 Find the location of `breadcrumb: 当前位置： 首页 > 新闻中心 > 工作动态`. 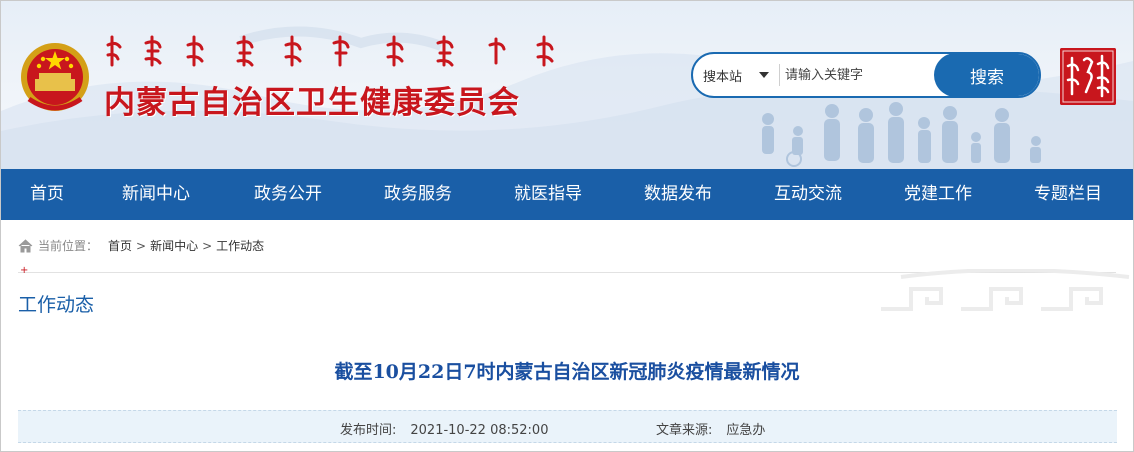

breadcrumb: 当前位置： 首页 > 新闻中心 > 工作动态 is located at coordinates (141, 247).